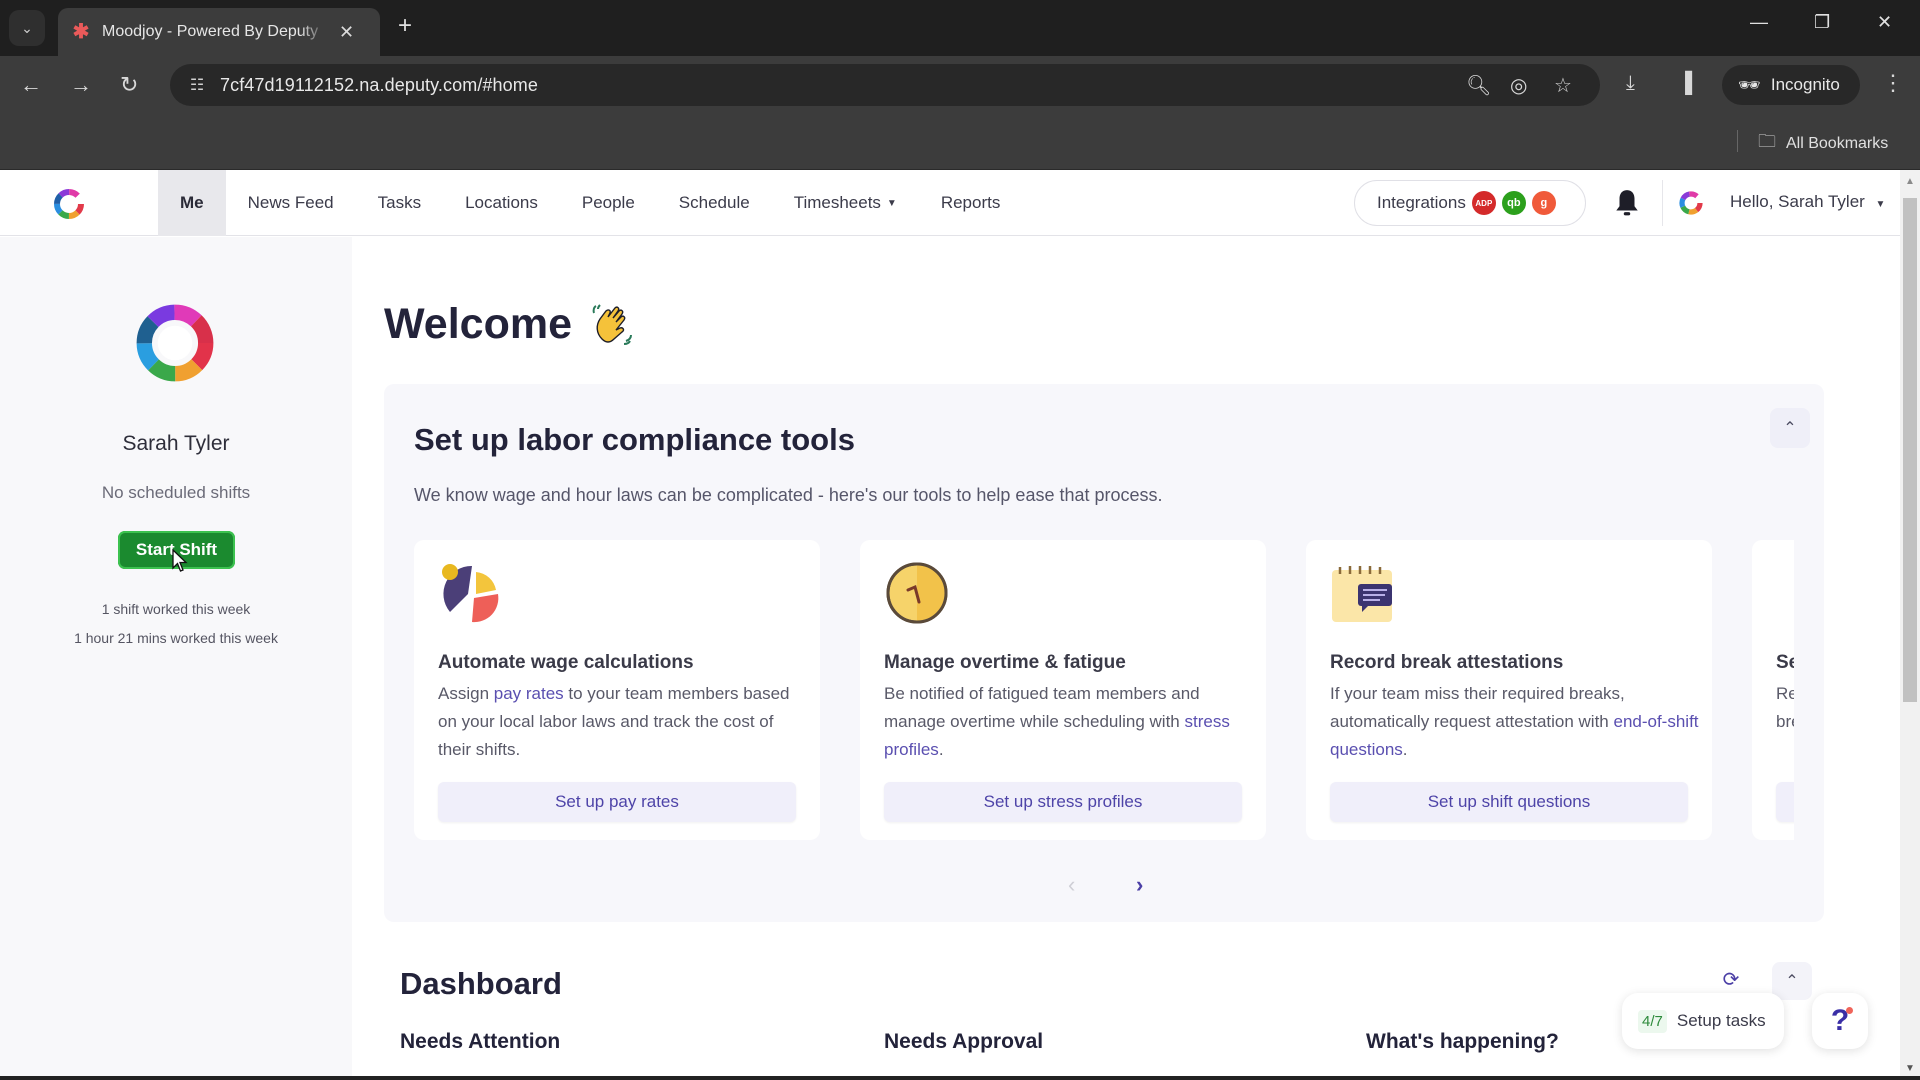 The height and width of the screenshot is (1080, 1920). What do you see at coordinates (1421, 202) in the screenshot?
I see `integrations-label: Integrations` at bounding box center [1421, 202].